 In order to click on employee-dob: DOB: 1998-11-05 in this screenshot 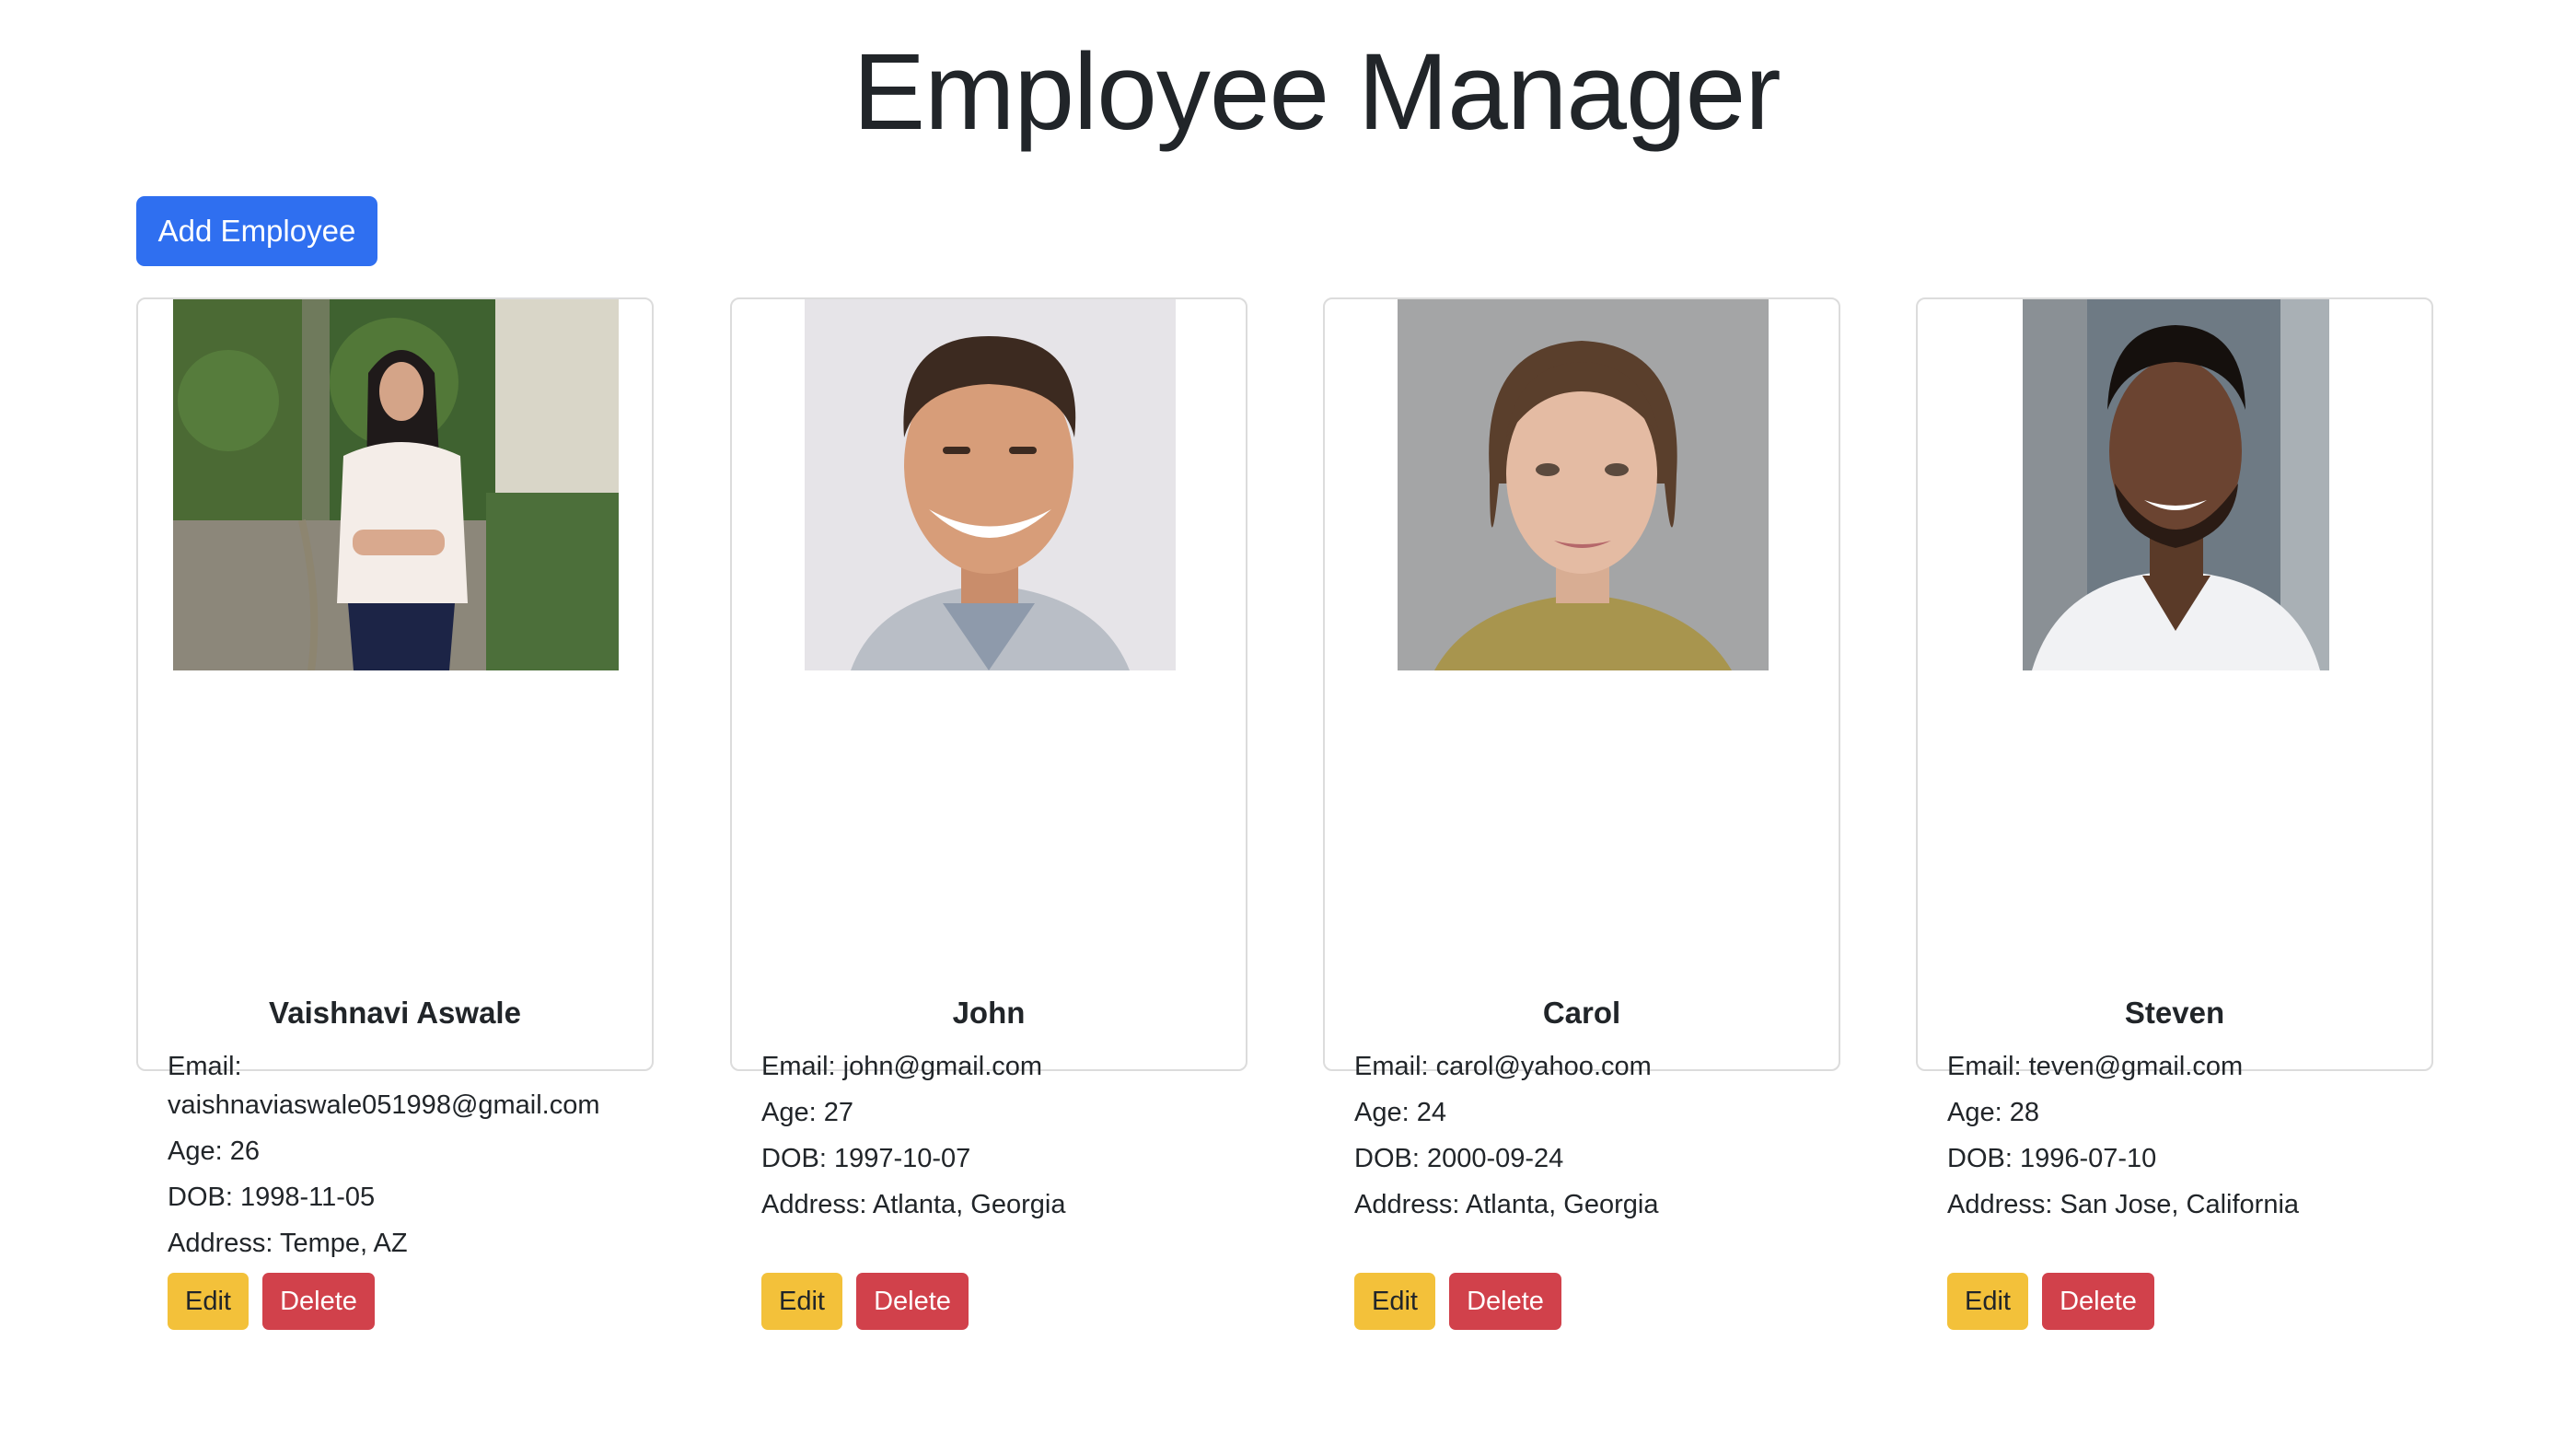, I will do `click(272, 1197)`.